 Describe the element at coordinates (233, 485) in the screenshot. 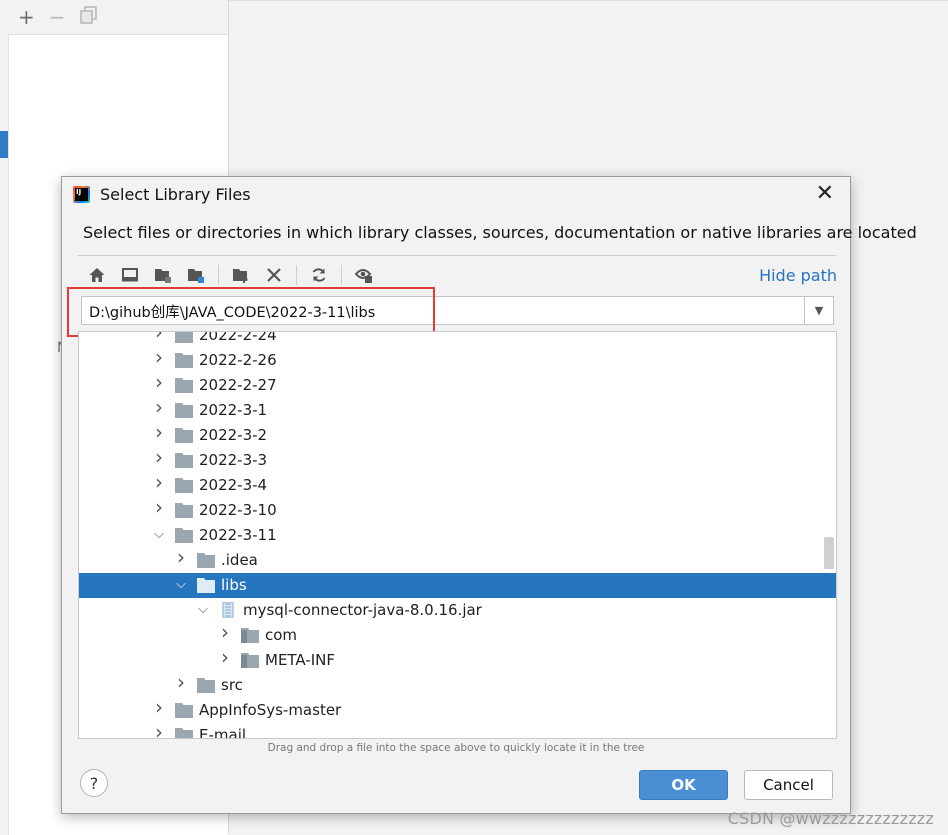

I see `tree-row-label: 2022-3-4` at that location.